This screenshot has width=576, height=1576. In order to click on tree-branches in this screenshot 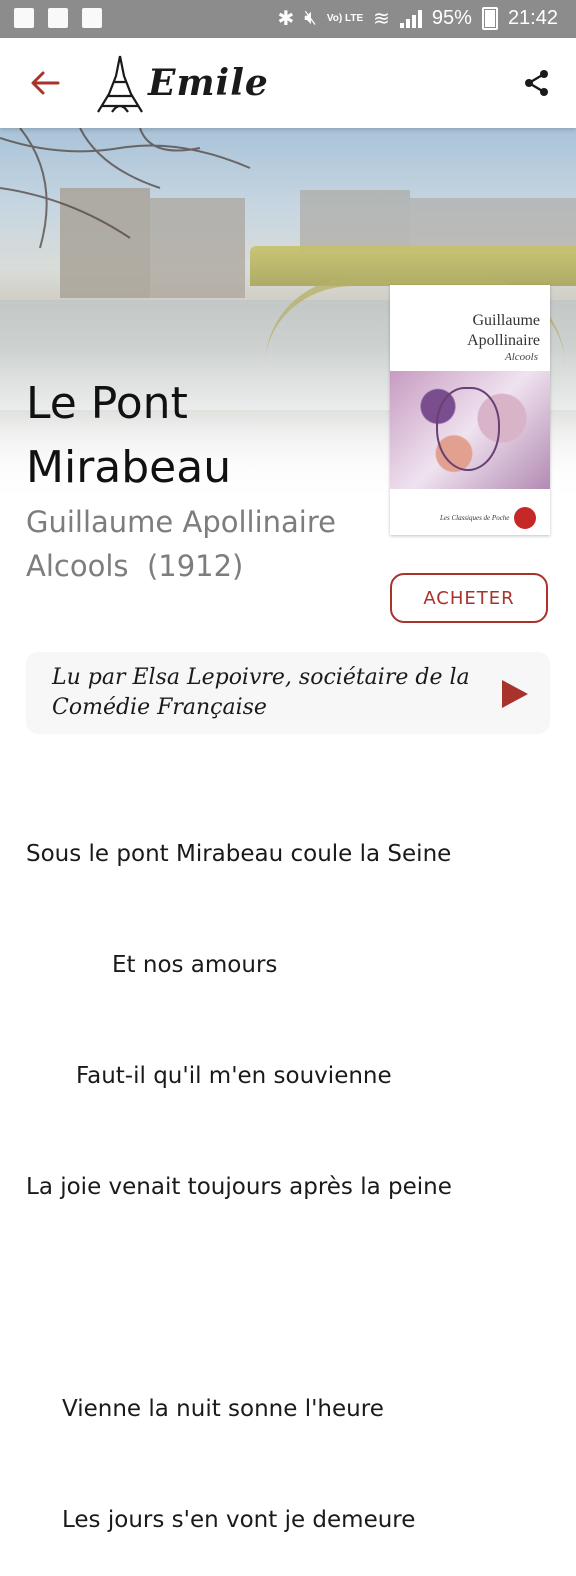, I will do `click(125, 188)`.